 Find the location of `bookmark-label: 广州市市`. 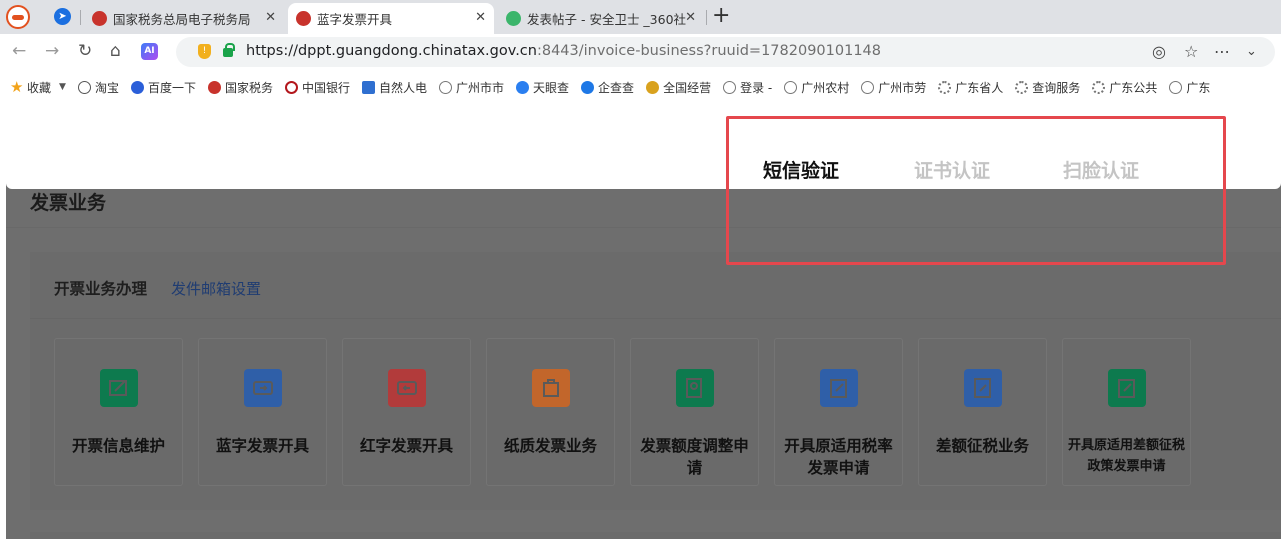

bookmark-label: 广州市市 is located at coordinates (480, 87).